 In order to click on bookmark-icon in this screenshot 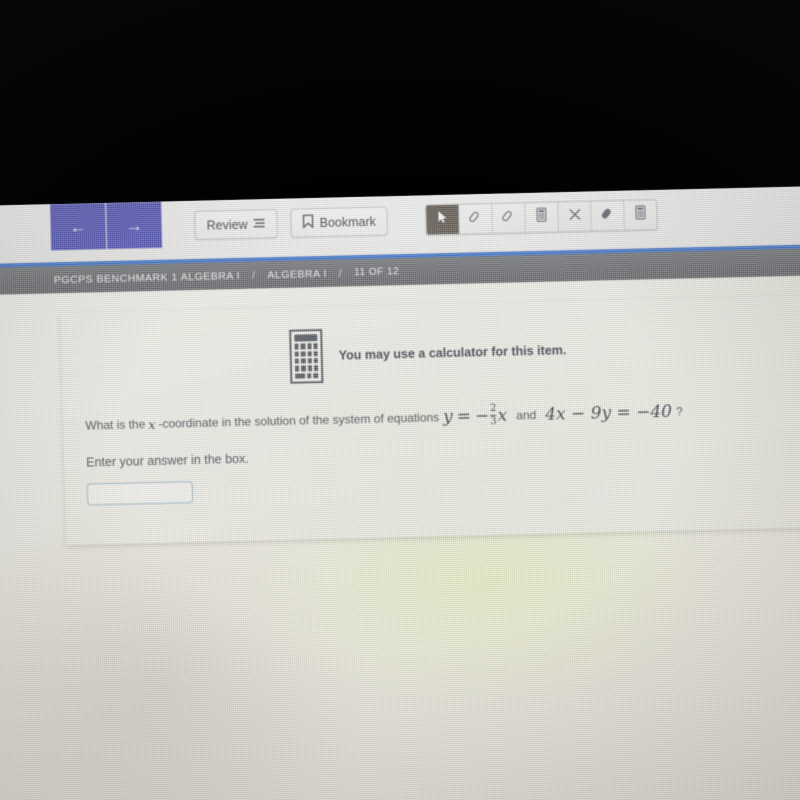, I will do `click(308, 222)`.